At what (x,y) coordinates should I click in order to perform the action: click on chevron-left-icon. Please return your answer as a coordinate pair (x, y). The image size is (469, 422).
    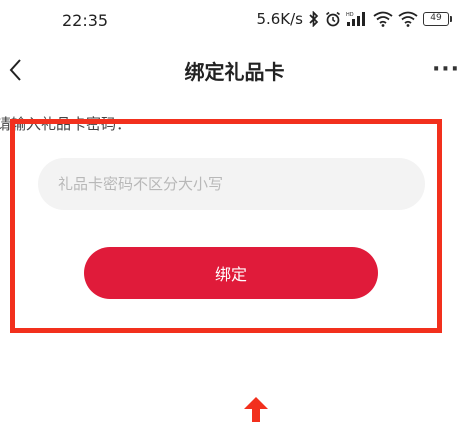
    Looking at the image, I should click on (15, 70).